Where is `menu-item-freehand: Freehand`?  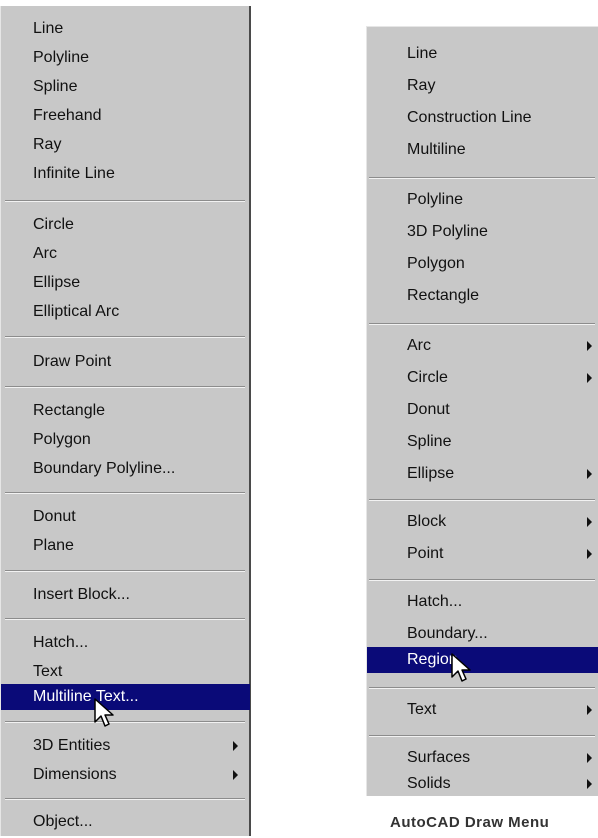
menu-item-freehand: Freehand is located at coordinates (125, 116).